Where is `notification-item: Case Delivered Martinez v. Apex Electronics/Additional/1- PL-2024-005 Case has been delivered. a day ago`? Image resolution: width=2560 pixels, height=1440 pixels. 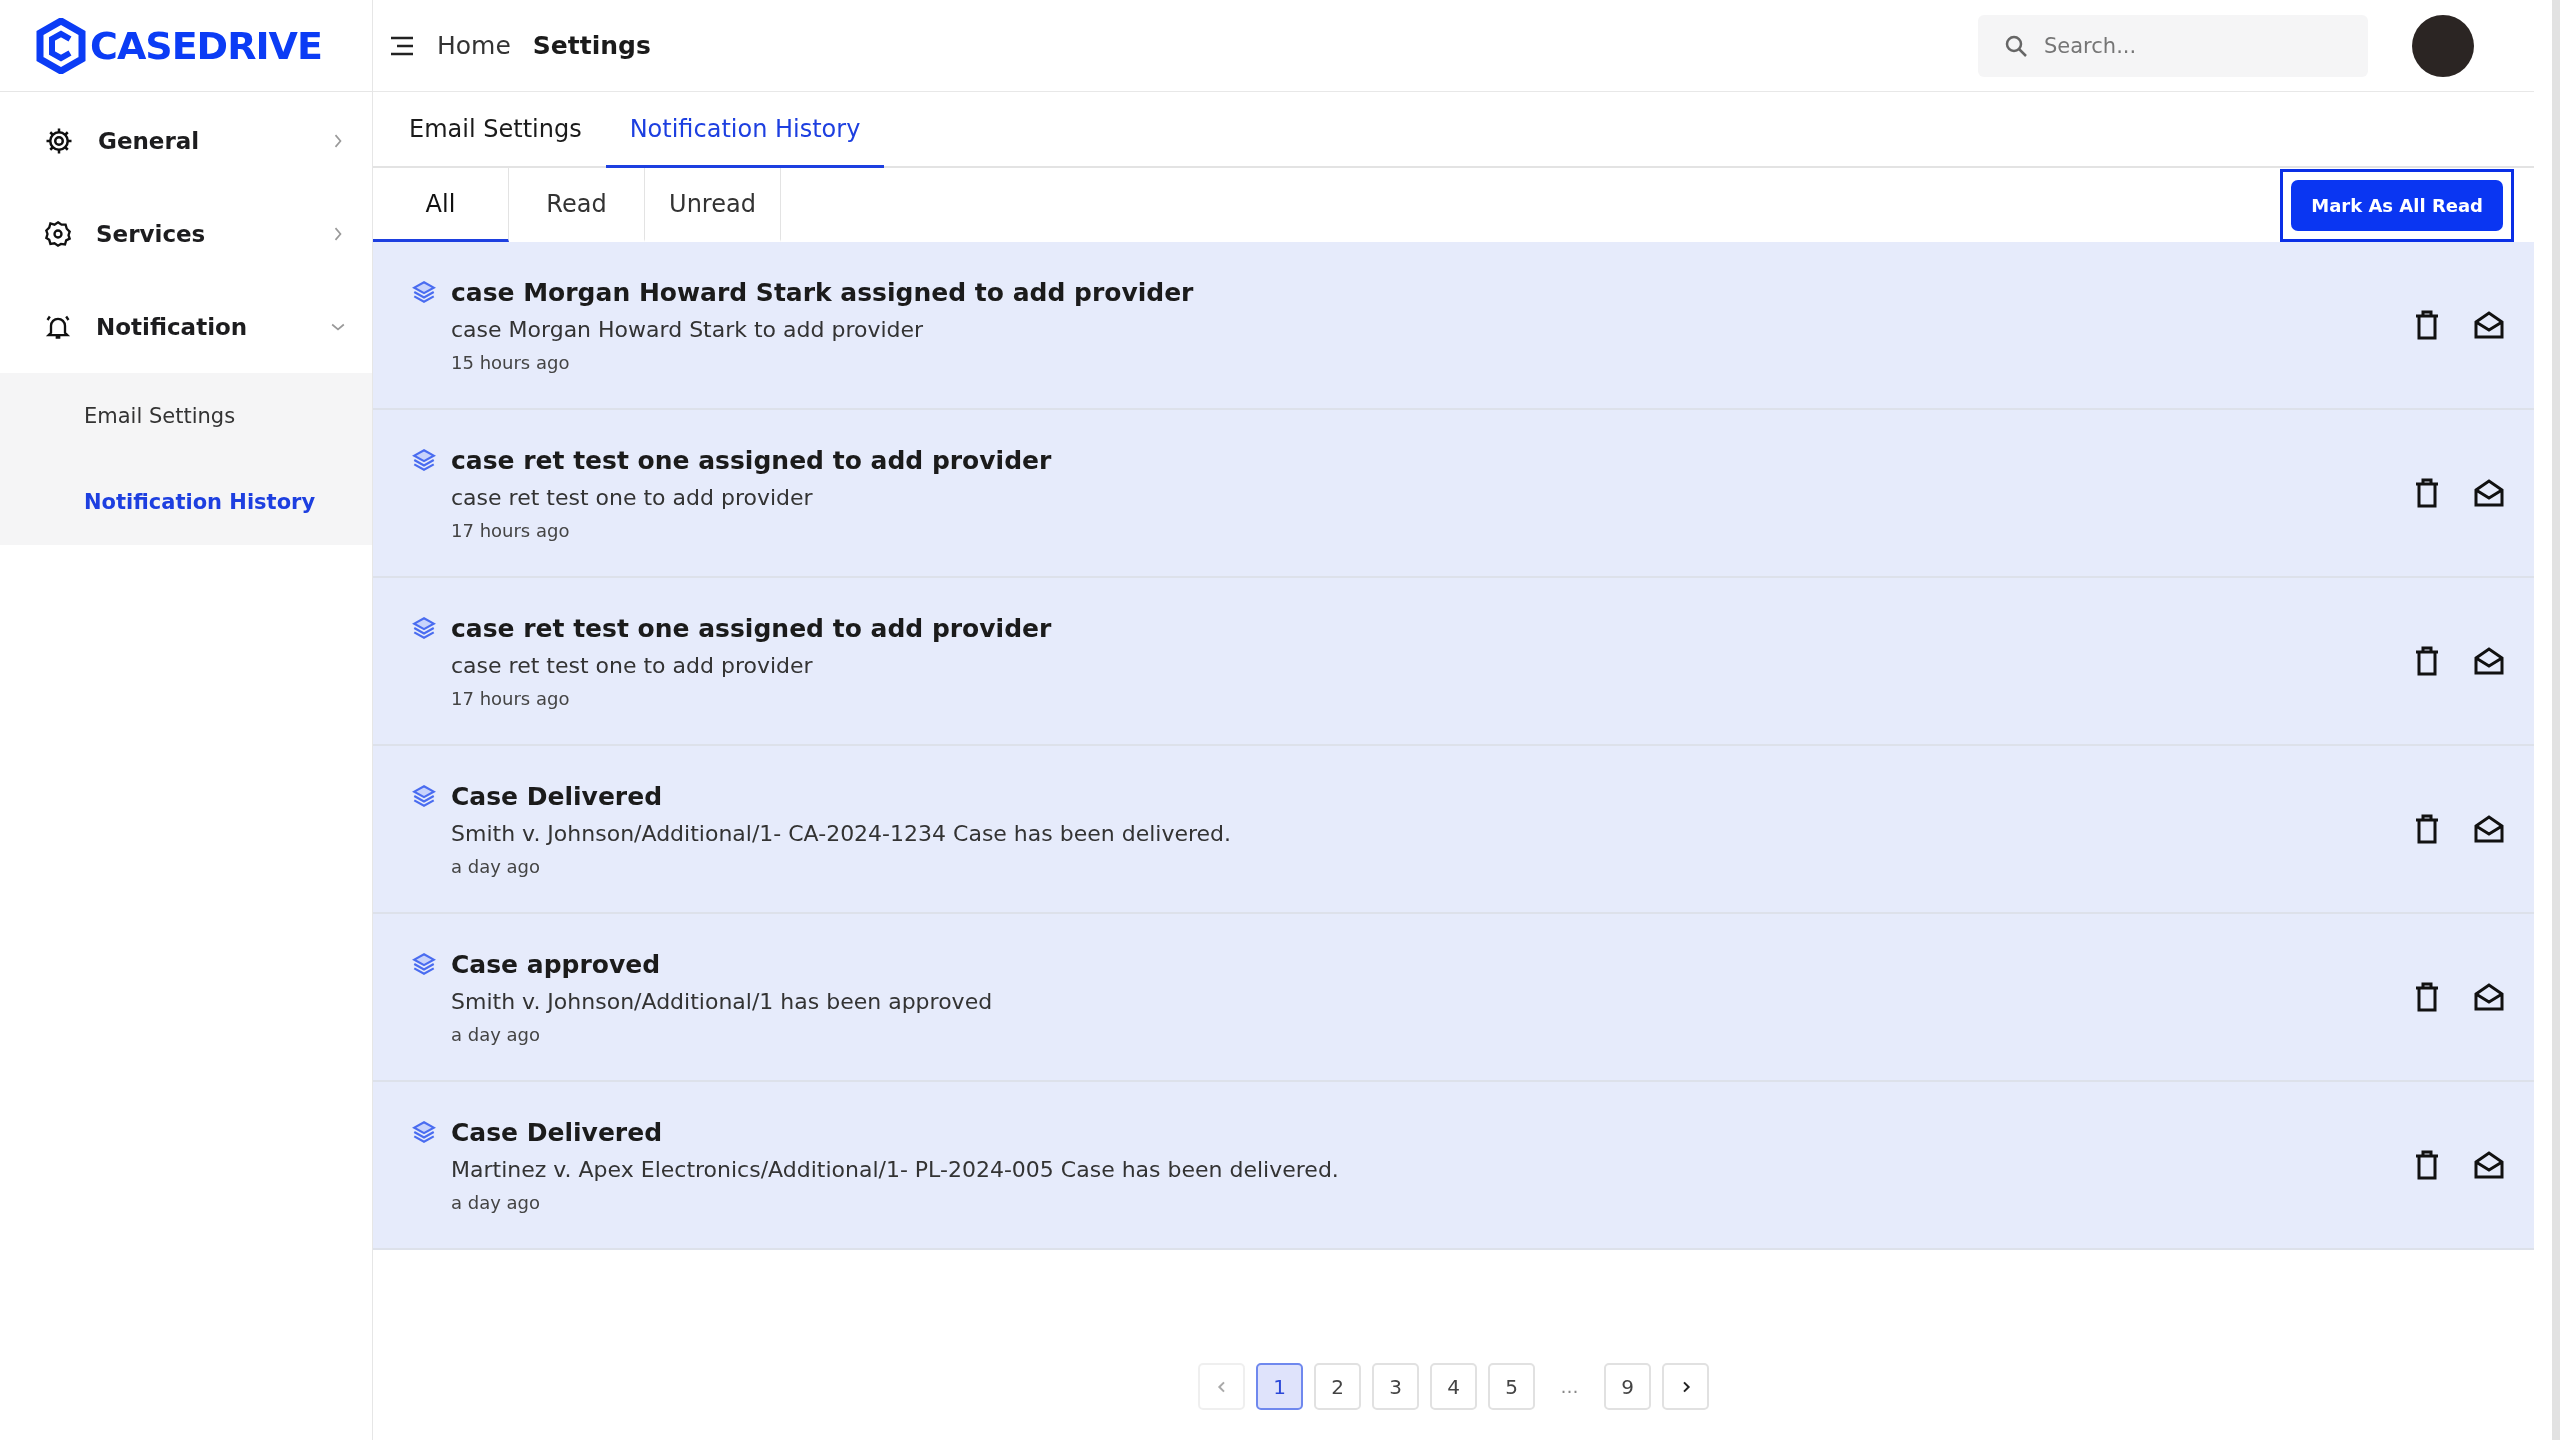 notification-item: Case Delivered Martinez v. Apex Electronics/Additional/1- PL-2024-005 Case has been delivered. a day ago is located at coordinates (1453, 1166).